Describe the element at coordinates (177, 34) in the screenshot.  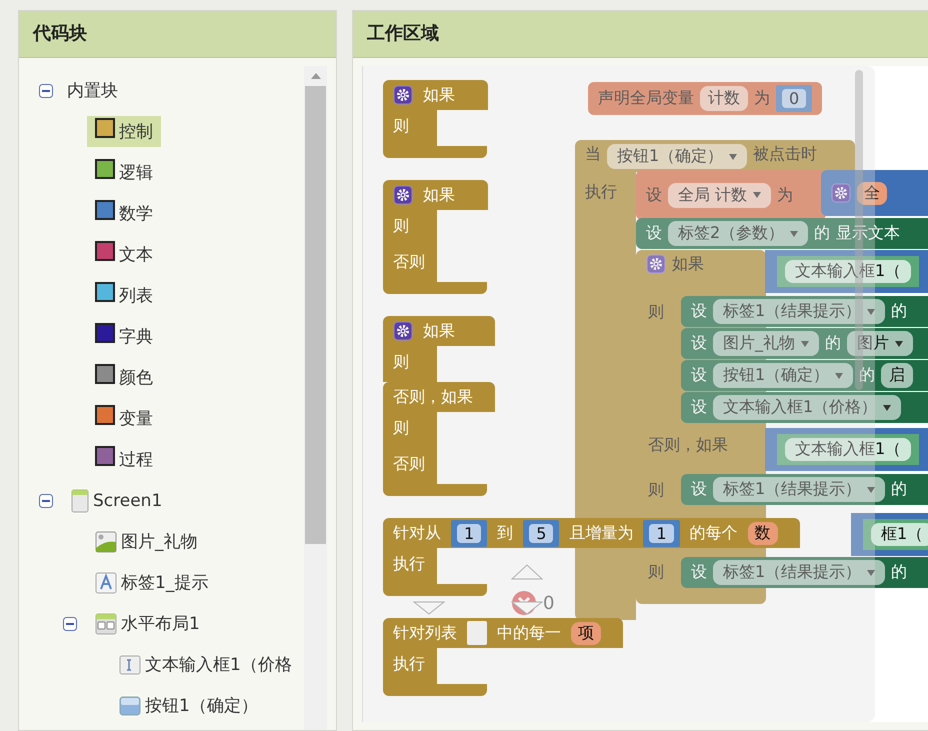
I see `panel-title: 代码块` at that location.